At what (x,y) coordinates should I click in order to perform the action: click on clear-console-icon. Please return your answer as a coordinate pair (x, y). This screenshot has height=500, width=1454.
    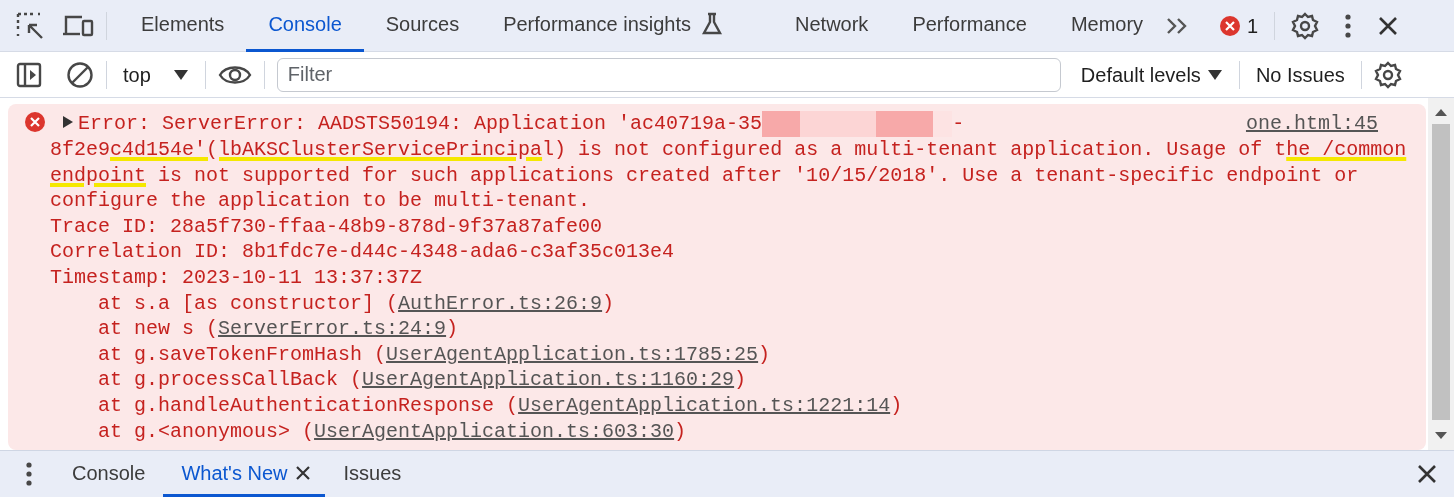
    Looking at the image, I should click on (80, 74).